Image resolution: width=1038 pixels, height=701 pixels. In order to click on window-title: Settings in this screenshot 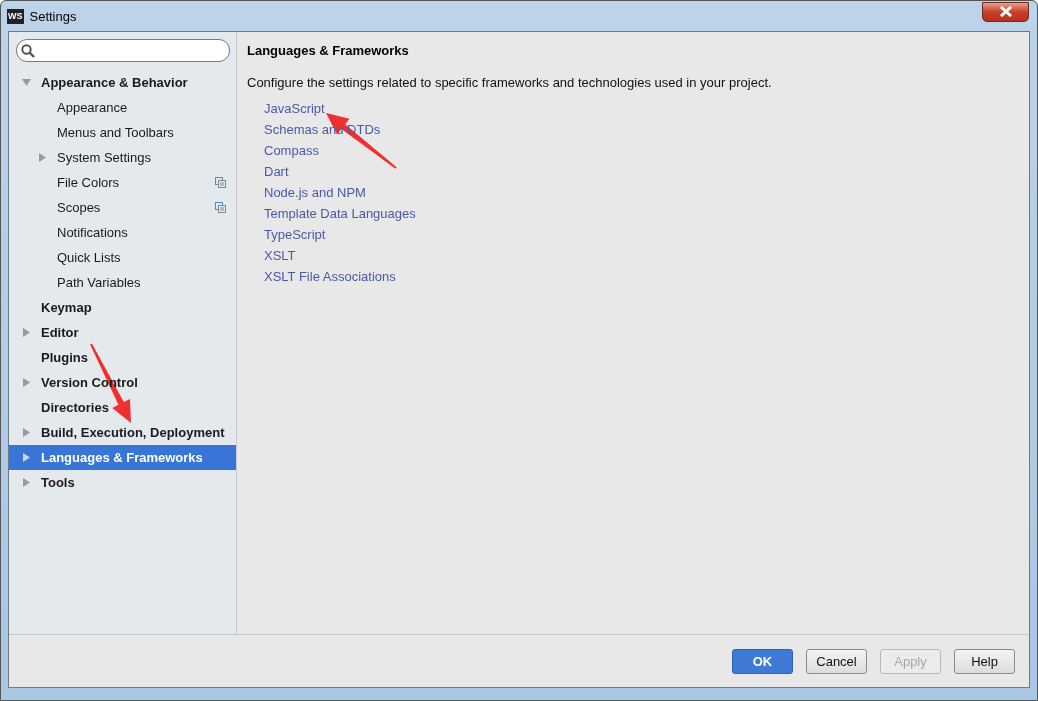, I will do `click(53, 16)`.